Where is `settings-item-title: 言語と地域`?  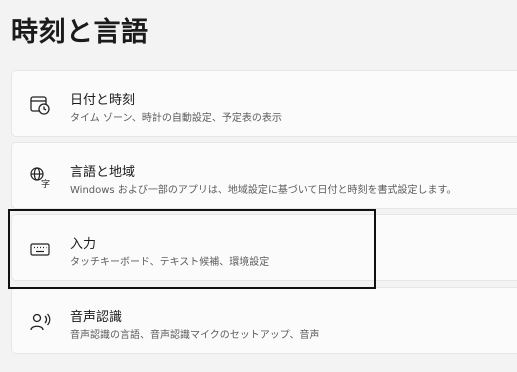 settings-item-title: 言語と地域 is located at coordinates (103, 172).